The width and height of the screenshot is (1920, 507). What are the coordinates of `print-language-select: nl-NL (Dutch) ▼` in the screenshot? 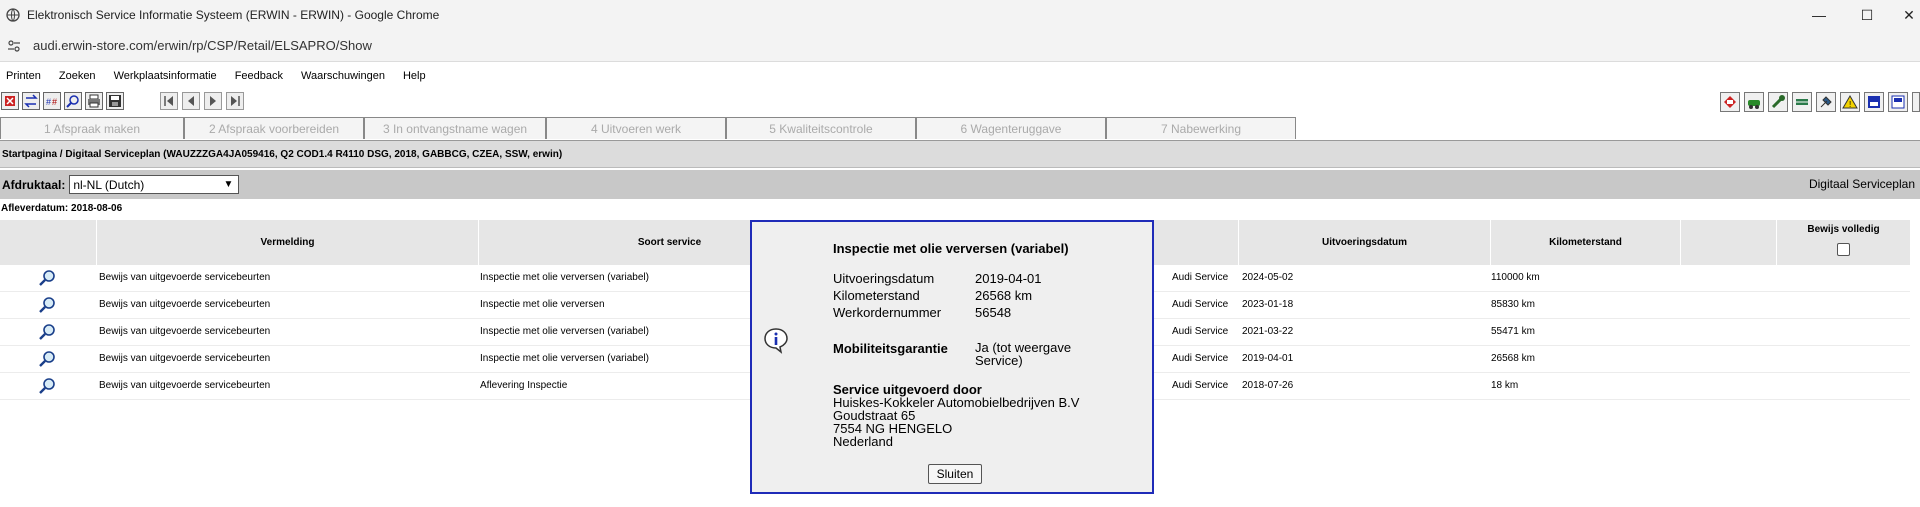 It's located at (154, 184).